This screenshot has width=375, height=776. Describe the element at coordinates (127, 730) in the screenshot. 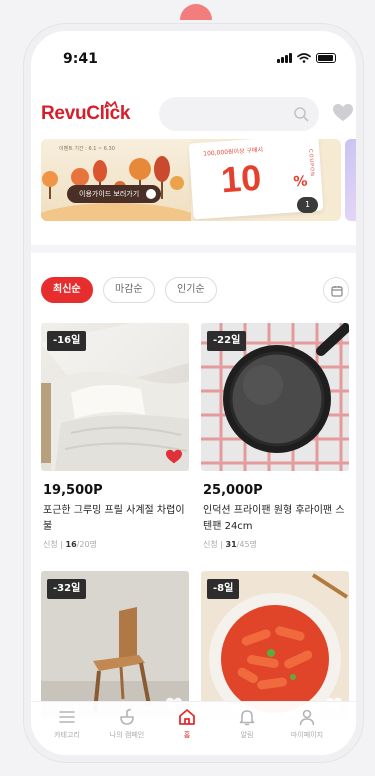

I see `tab-my-campaign: 나의 캠페인` at that location.